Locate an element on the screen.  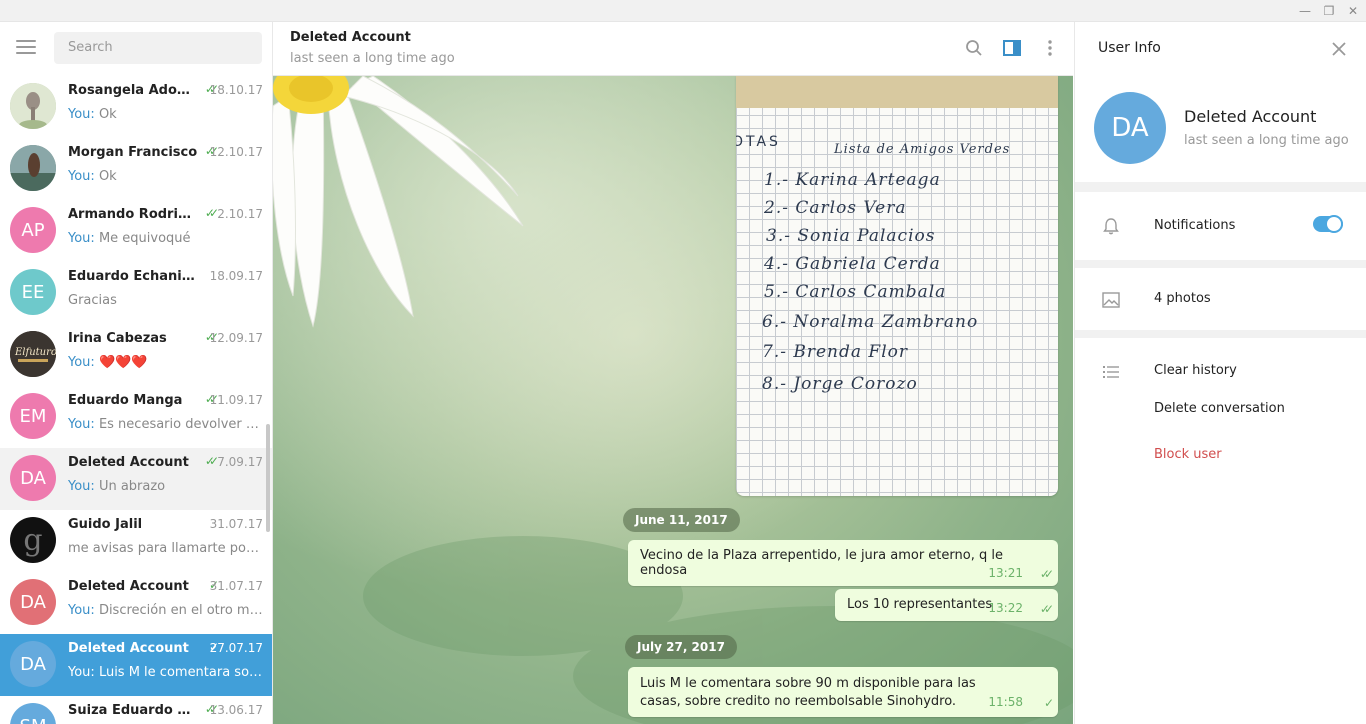
avatar: Elfuturo is located at coordinates (33, 354).